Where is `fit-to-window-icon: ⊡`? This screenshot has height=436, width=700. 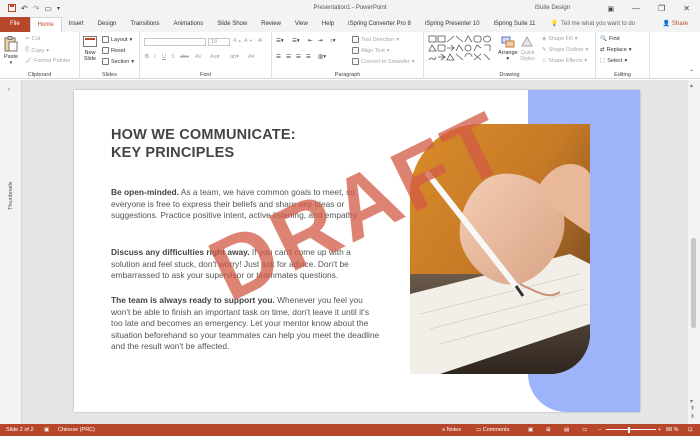
fit-to-window-icon: ⊡ is located at coordinates (690, 430).